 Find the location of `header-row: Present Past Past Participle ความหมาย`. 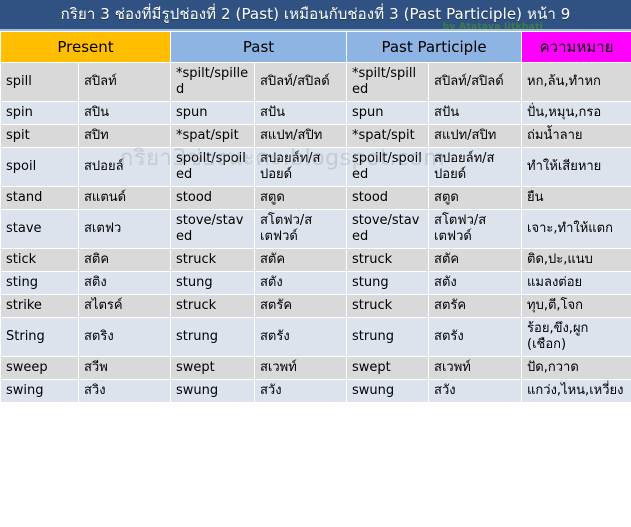

header-row: Present Past Past Participle ความหมาย is located at coordinates (315, 47).